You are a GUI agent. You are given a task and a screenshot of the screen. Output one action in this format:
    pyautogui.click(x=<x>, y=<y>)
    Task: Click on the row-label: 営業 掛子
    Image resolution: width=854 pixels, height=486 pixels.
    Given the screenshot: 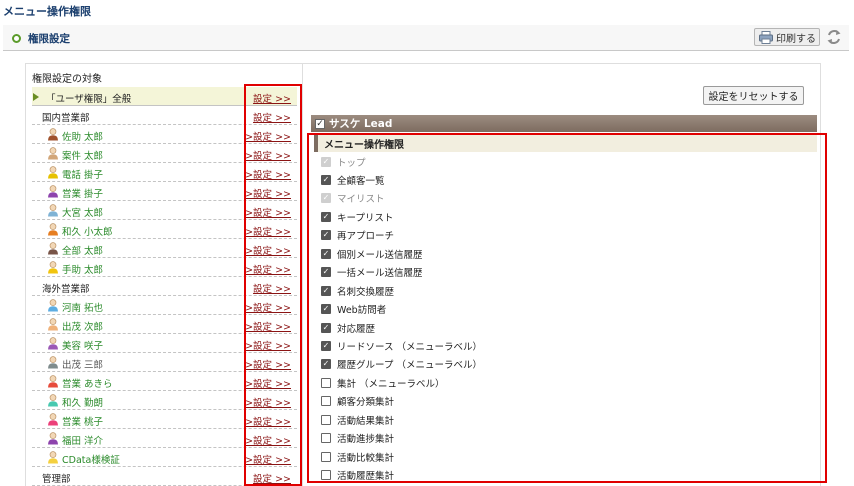 What is the action you would take?
    pyautogui.click(x=82, y=193)
    